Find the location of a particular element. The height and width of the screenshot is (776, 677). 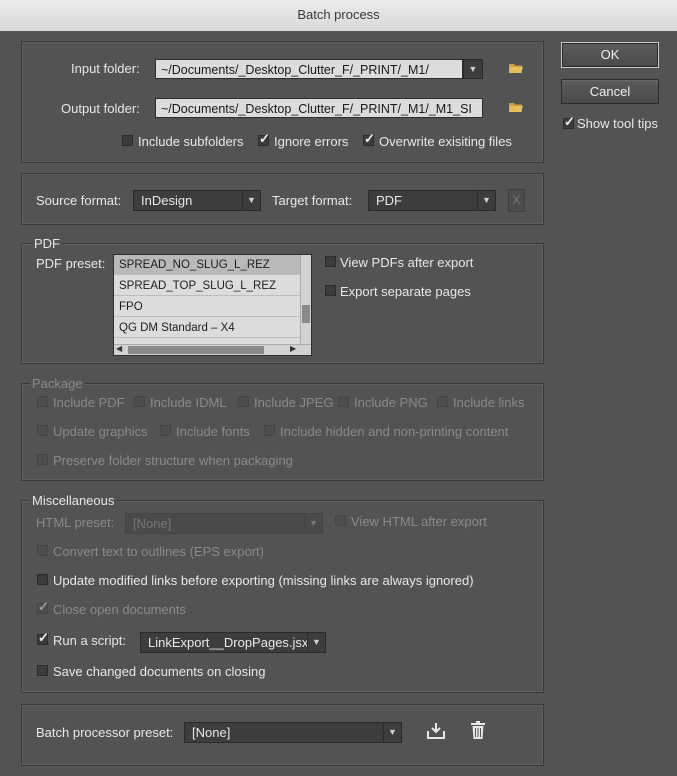

include-png-label: Include PNG is located at coordinates (391, 402).